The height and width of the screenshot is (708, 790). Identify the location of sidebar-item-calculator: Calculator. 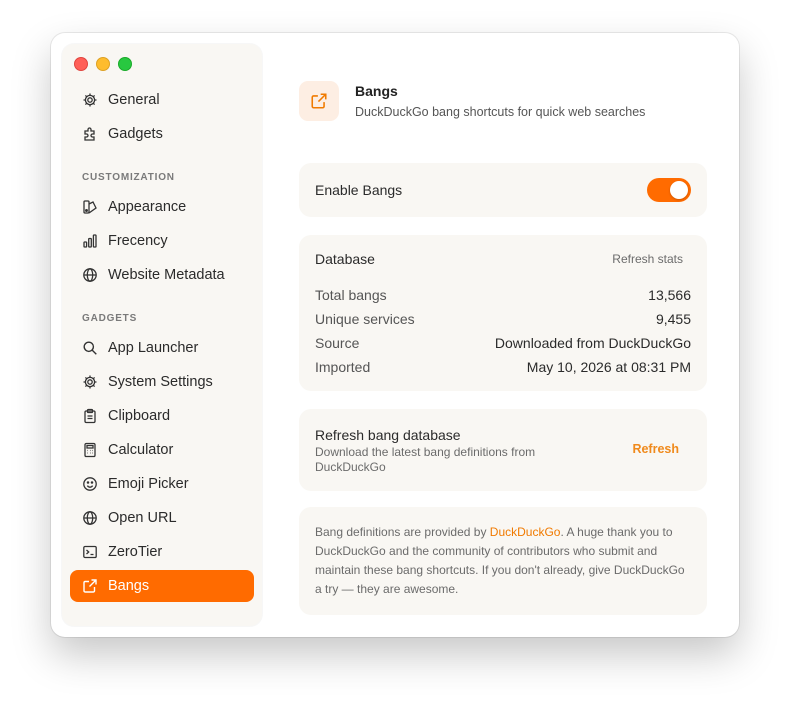
(162, 450).